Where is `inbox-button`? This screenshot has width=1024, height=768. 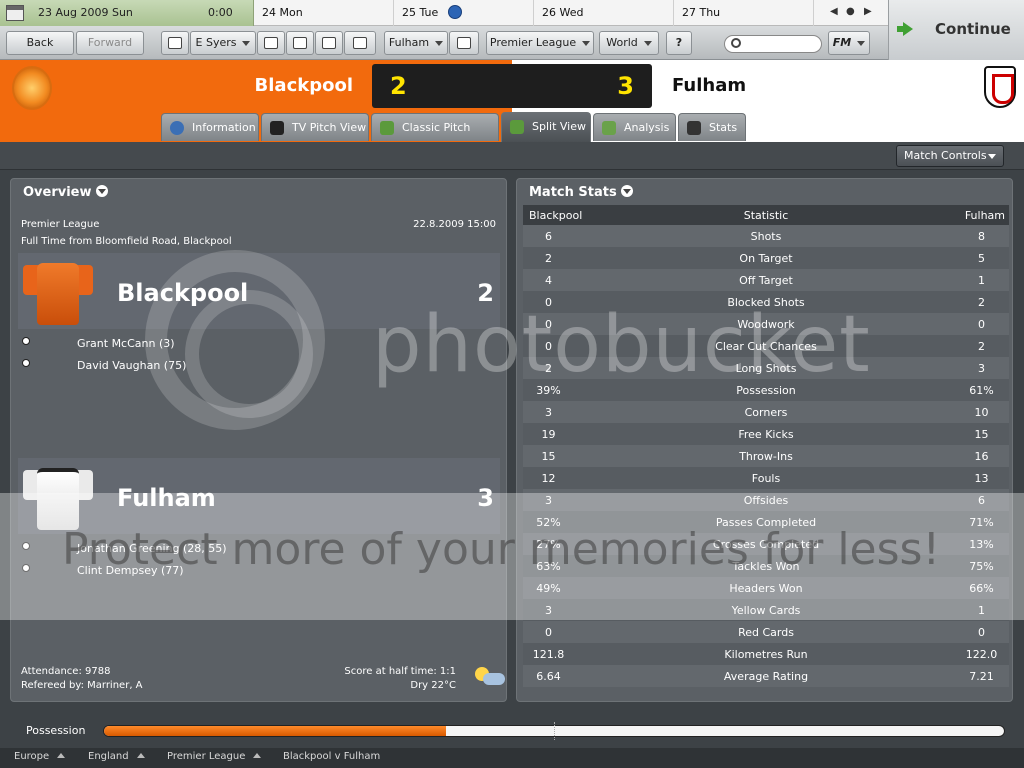
inbox-button is located at coordinates (271, 43).